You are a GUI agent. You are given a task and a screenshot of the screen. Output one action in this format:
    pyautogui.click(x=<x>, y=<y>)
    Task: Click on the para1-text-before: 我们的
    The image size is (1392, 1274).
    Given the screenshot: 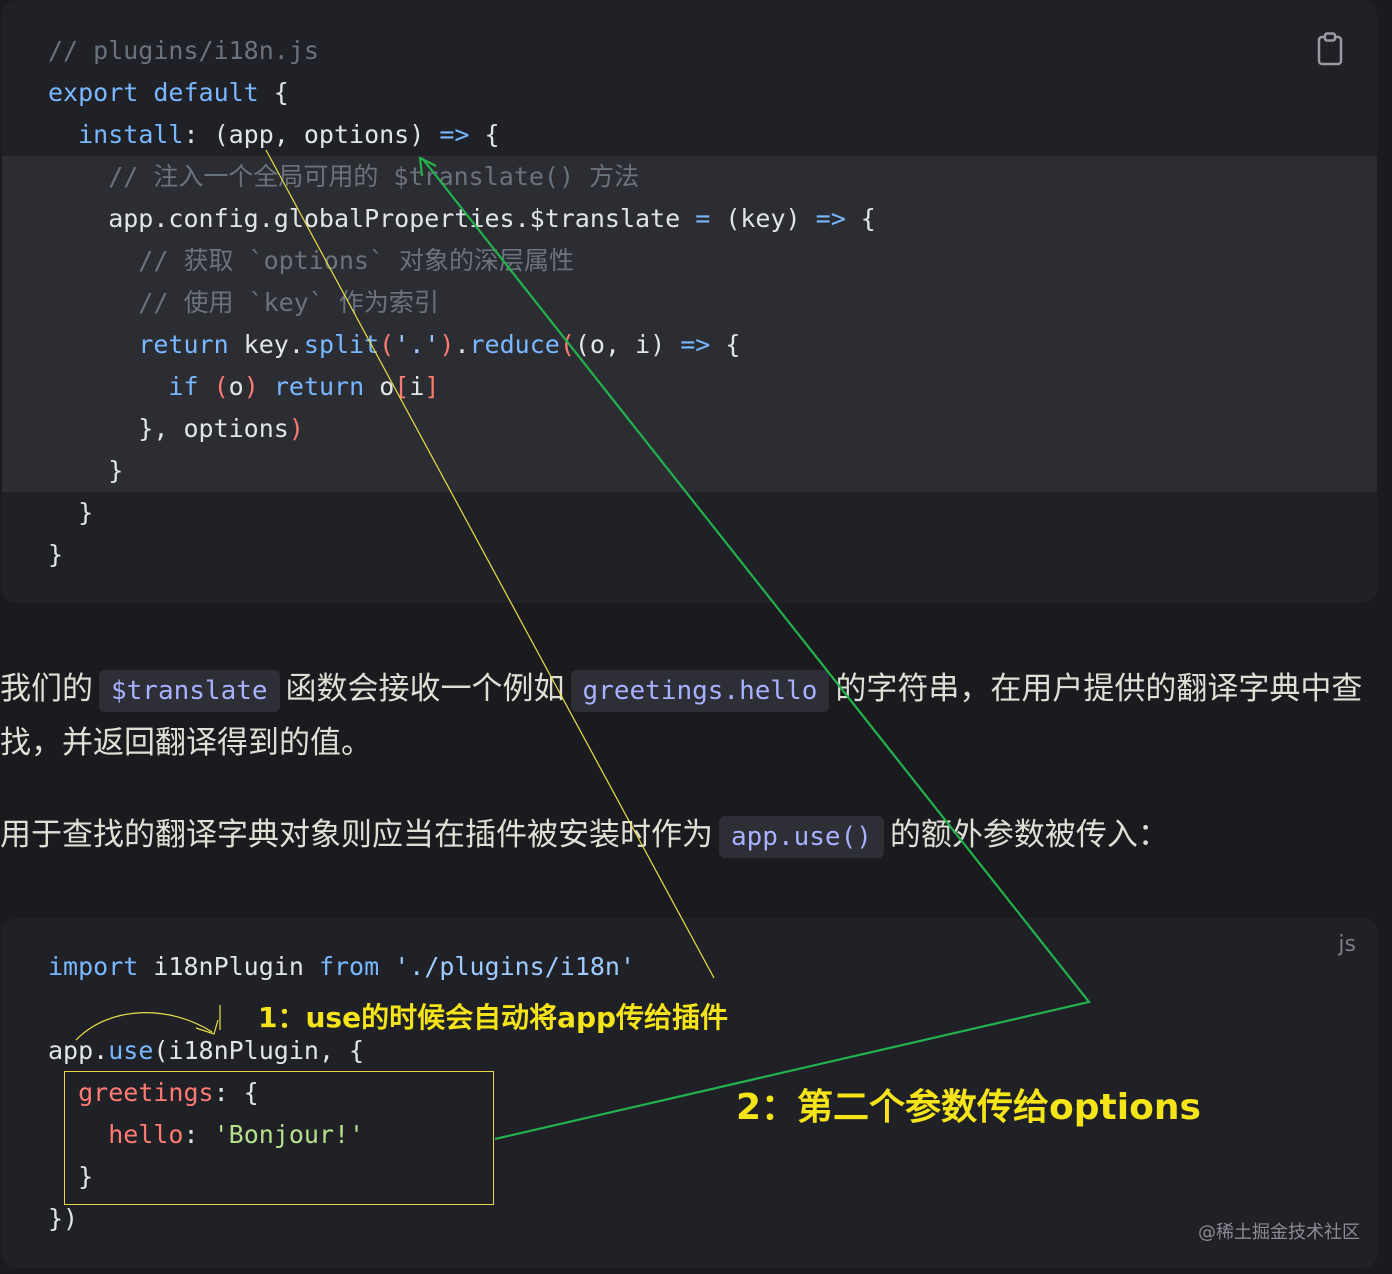 What is the action you would take?
    pyautogui.click(x=46, y=689)
    